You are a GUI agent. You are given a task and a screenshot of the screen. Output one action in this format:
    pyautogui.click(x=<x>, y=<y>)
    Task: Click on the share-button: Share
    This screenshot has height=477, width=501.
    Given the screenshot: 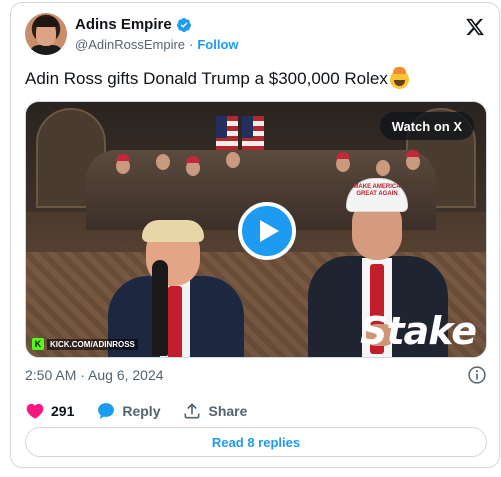 What is the action you would take?
    pyautogui.click(x=214, y=411)
    